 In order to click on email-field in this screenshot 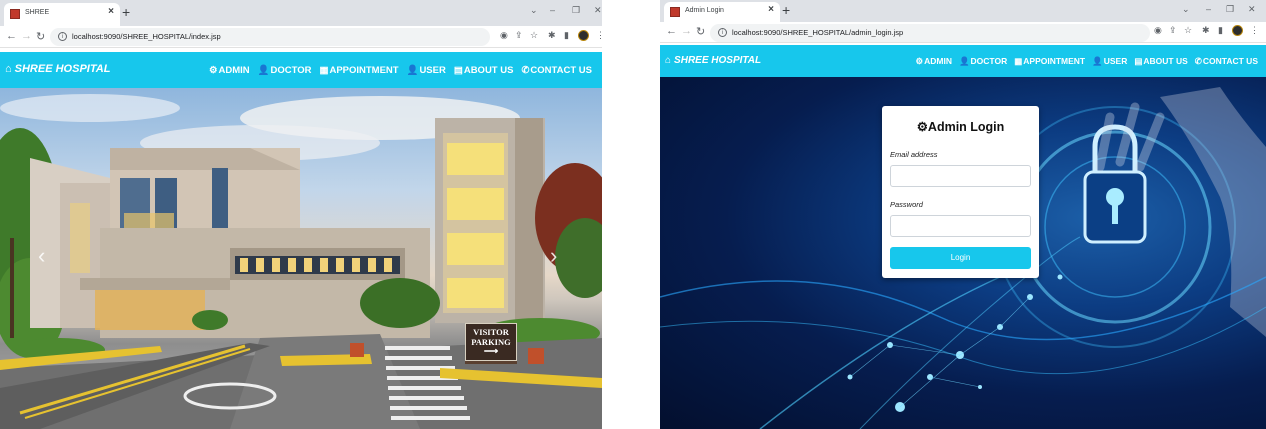, I will do `click(960, 176)`.